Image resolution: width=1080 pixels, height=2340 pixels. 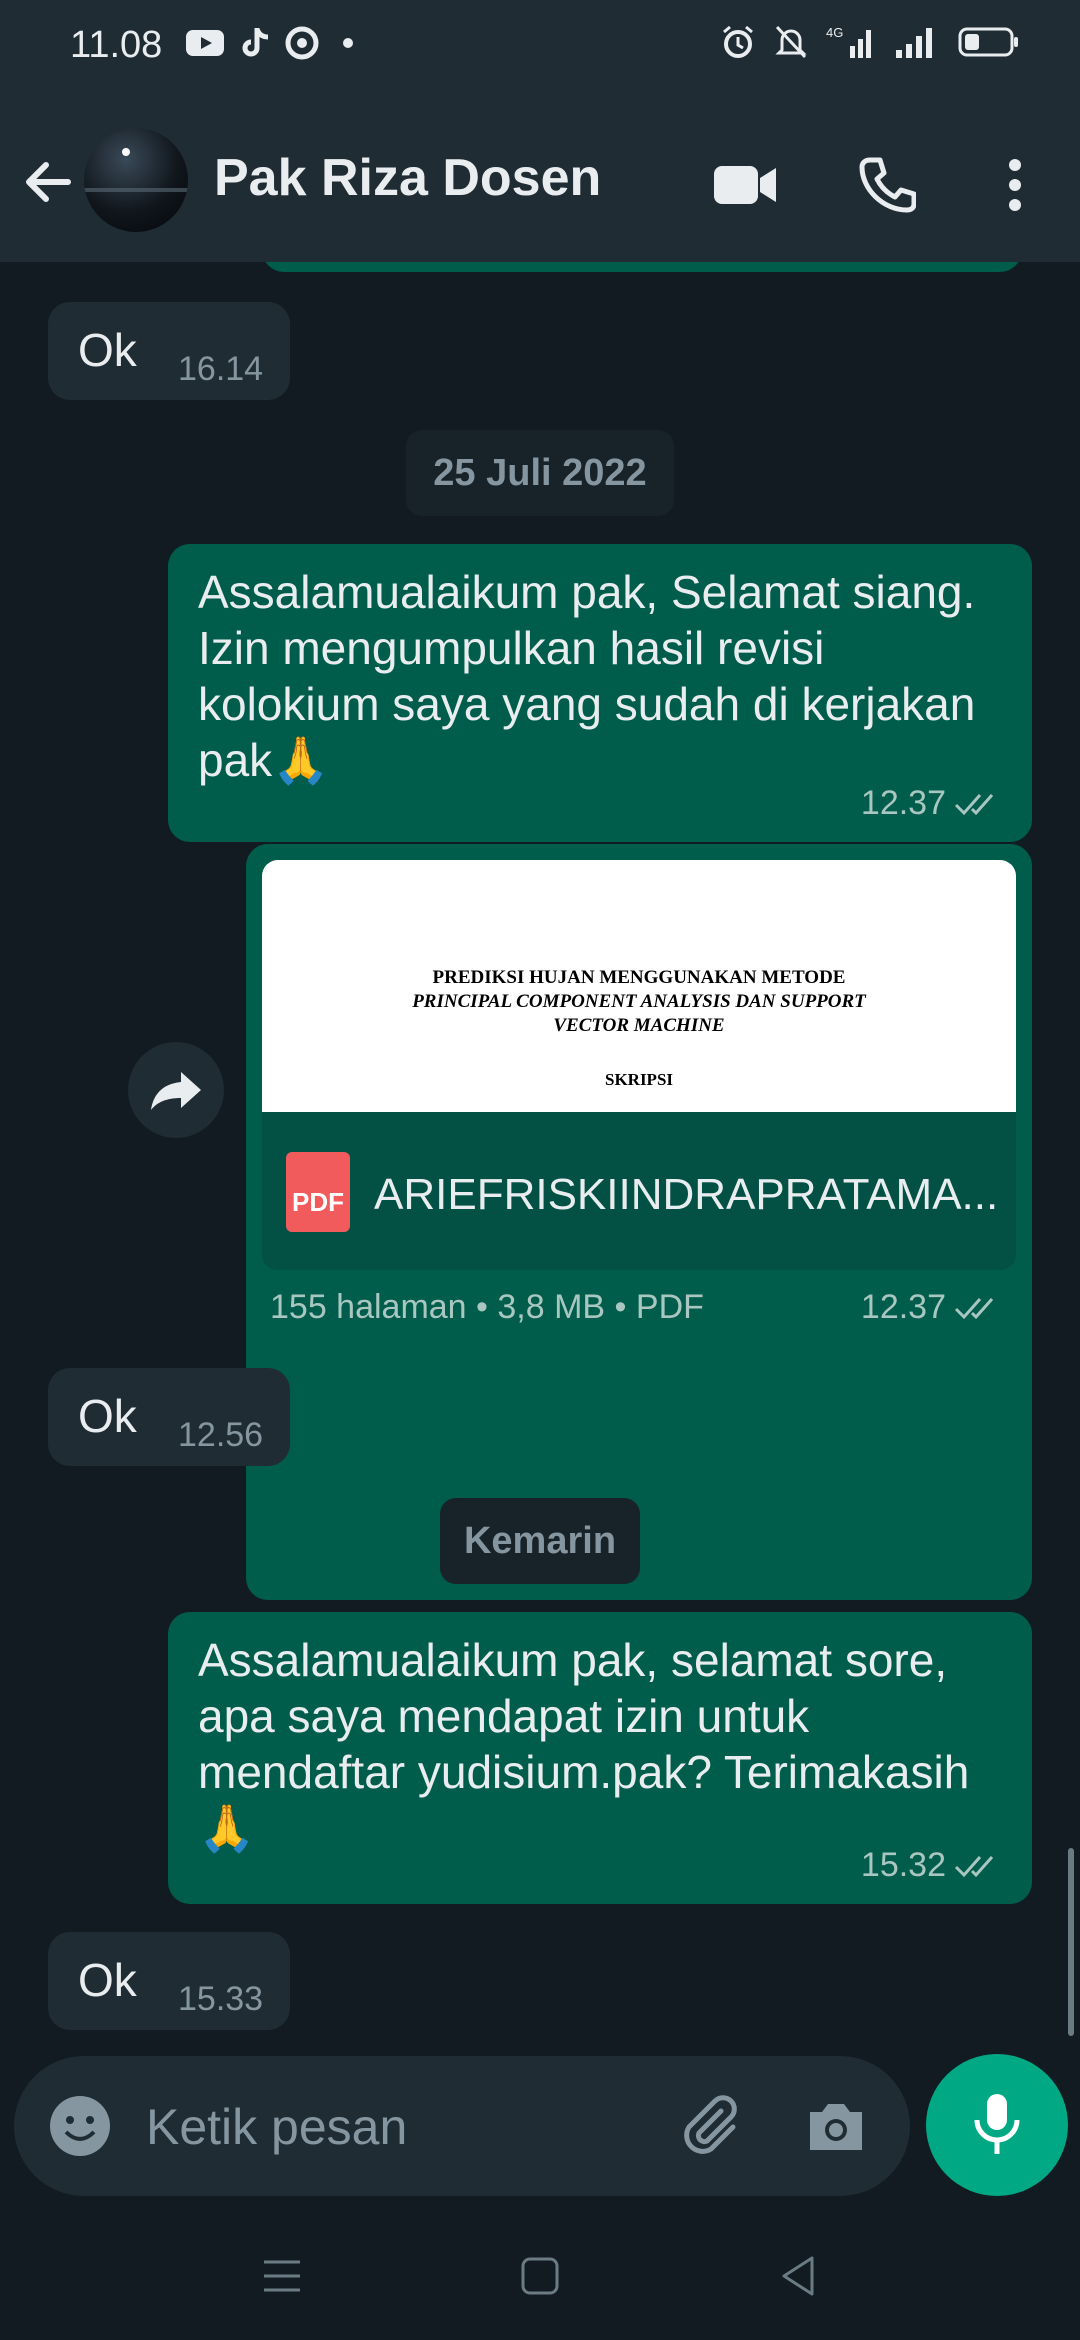 I want to click on home-square-icon, so click(x=540, y=2276).